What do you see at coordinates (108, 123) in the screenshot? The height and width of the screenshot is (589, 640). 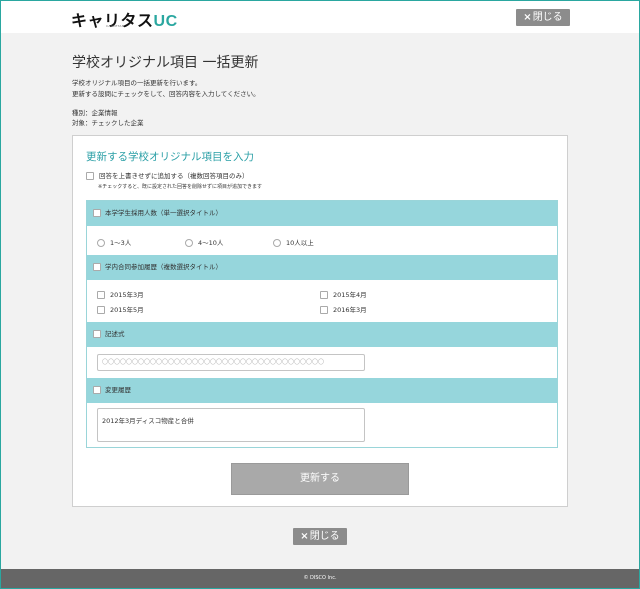 I see `target-label: 対象：チェックした企業` at bounding box center [108, 123].